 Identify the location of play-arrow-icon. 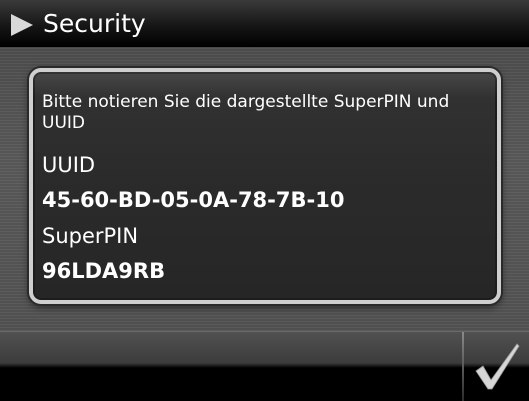
(22, 25).